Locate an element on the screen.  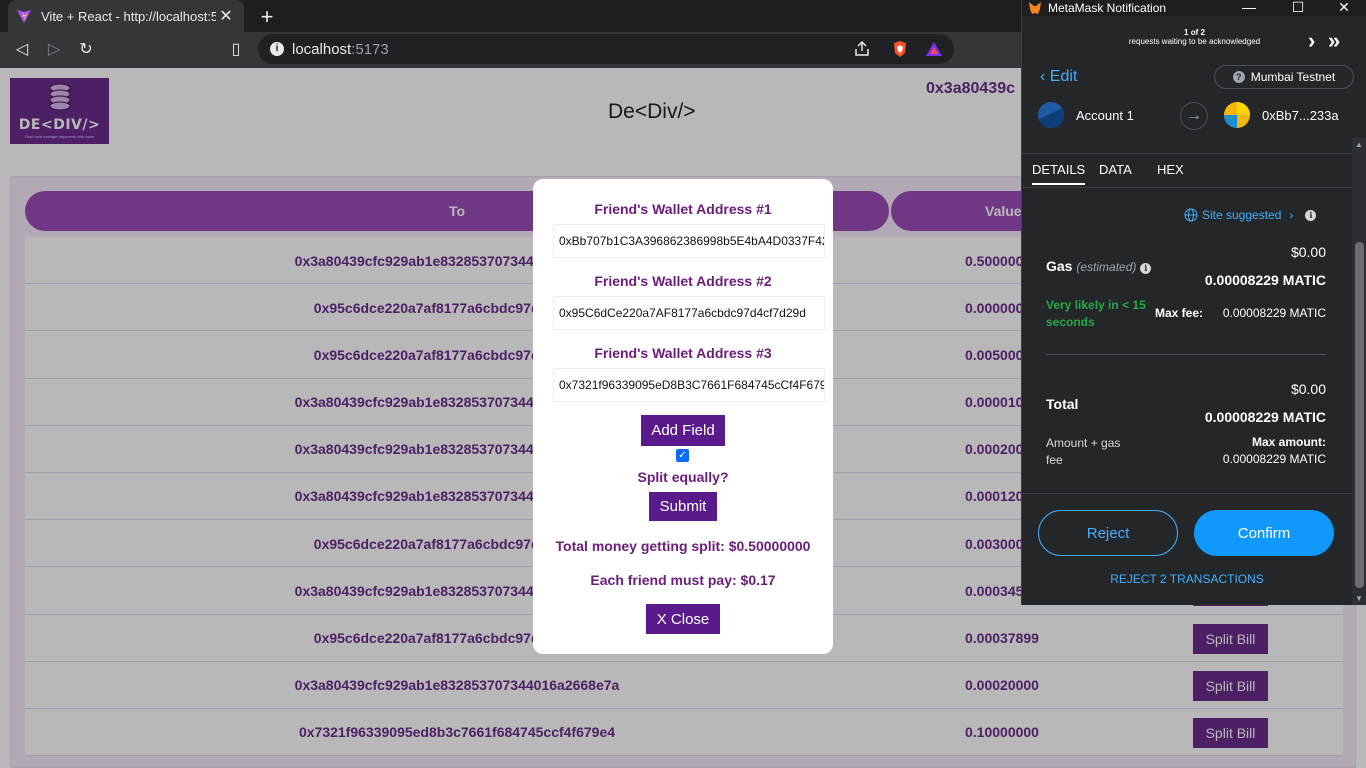
tab-hex: HEX is located at coordinates (1170, 169).